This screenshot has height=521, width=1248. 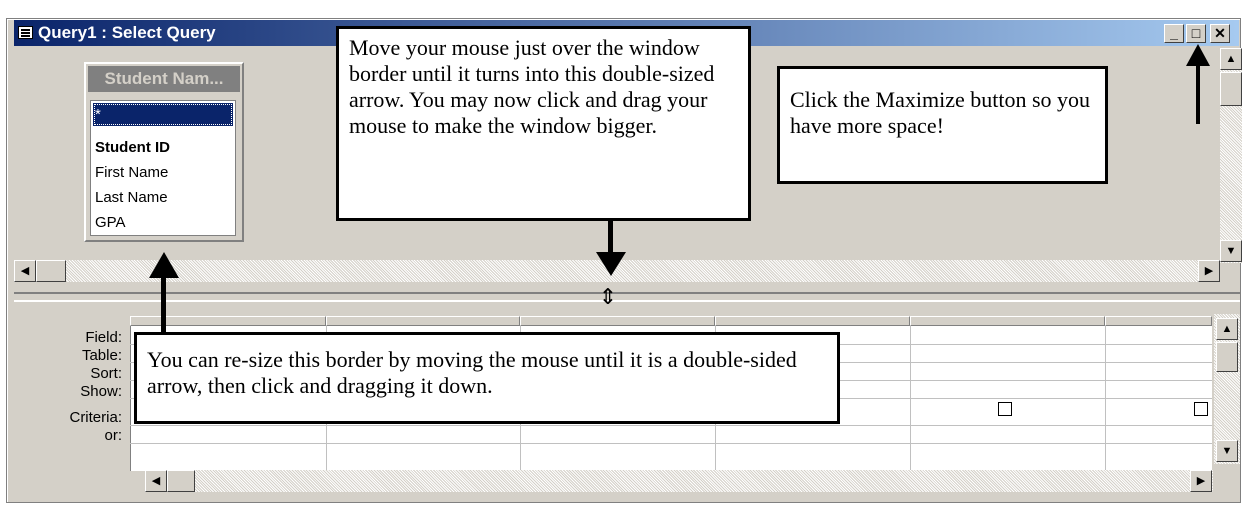 What do you see at coordinates (101, 391) in the screenshot?
I see `grid-row-label: Show:` at bounding box center [101, 391].